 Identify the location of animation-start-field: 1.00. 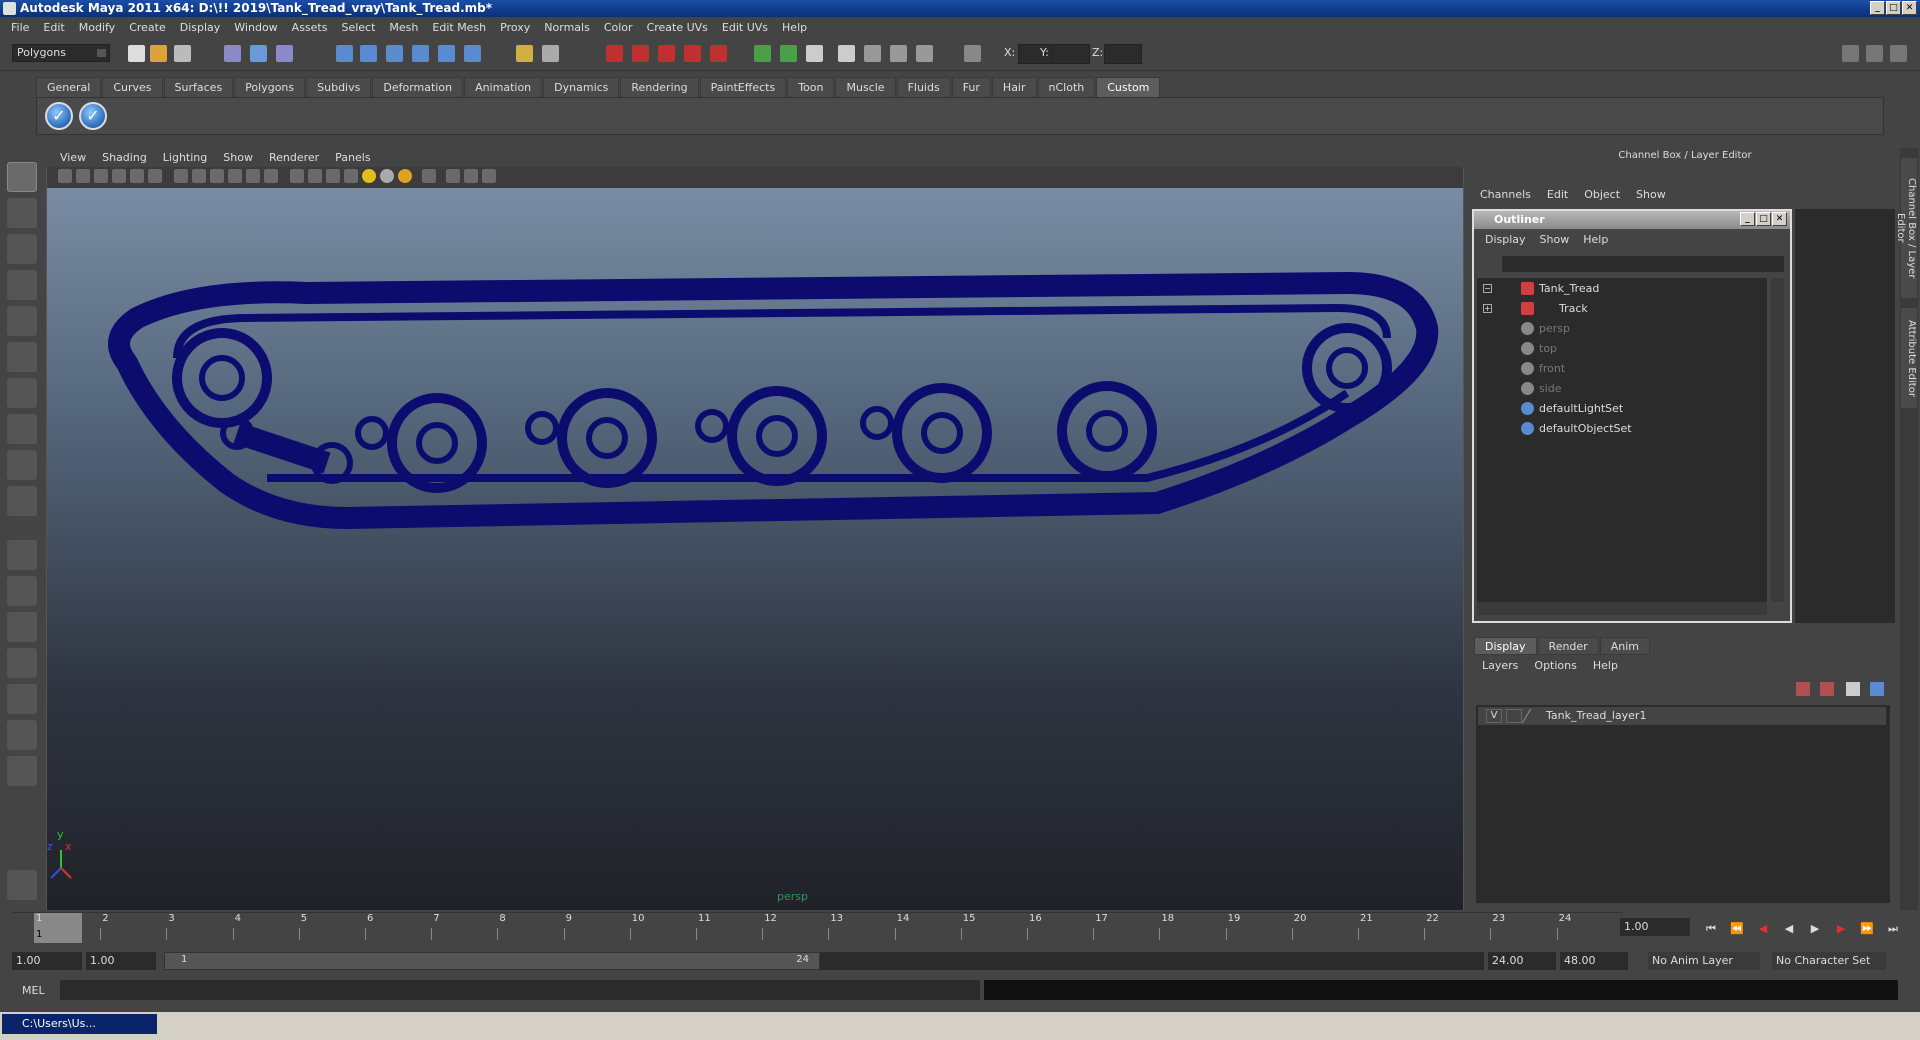
(47, 961).